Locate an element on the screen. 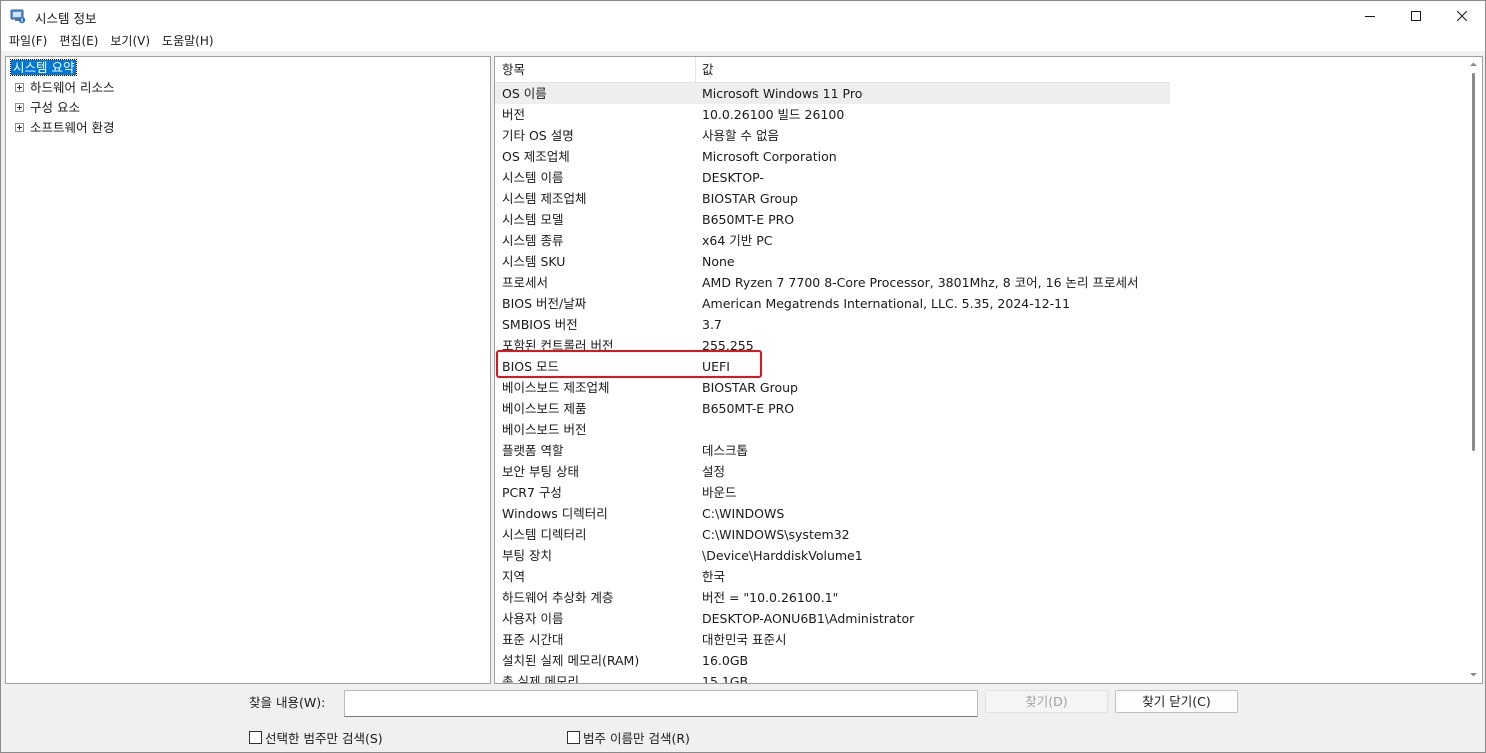 The image size is (1486, 753). table-row: 베이스보드 제품 B650MT-E PRO is located at coordinates (832, 408).